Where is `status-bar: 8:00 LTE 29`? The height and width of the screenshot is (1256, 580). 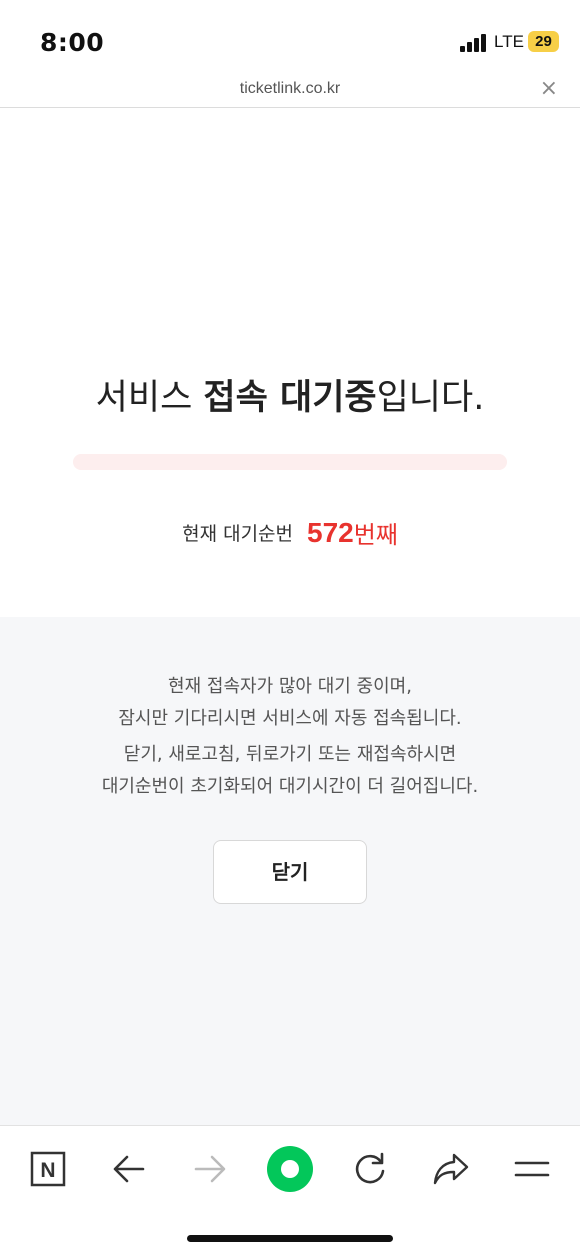
status-bar: 8:00 LTE 29 is located at coordinates (290, 39).